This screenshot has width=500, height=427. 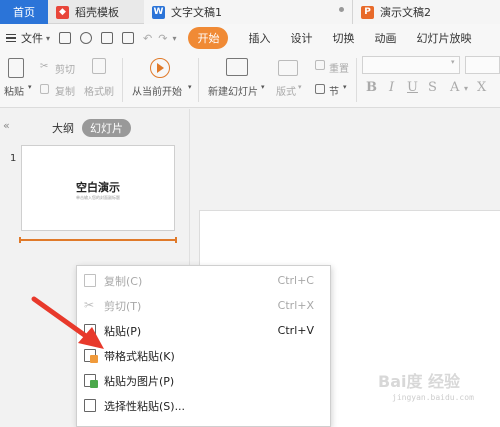 I want to click on layout-dropdown-icon: ▾, so click(x=300, y=87).